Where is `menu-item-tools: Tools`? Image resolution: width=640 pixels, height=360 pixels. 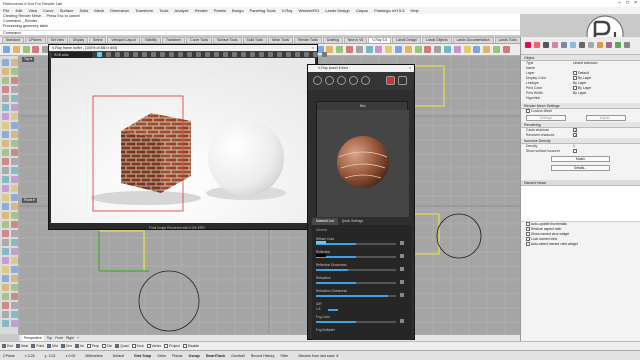 menu-item-tools: Tools is located at coordinates (163, 10).